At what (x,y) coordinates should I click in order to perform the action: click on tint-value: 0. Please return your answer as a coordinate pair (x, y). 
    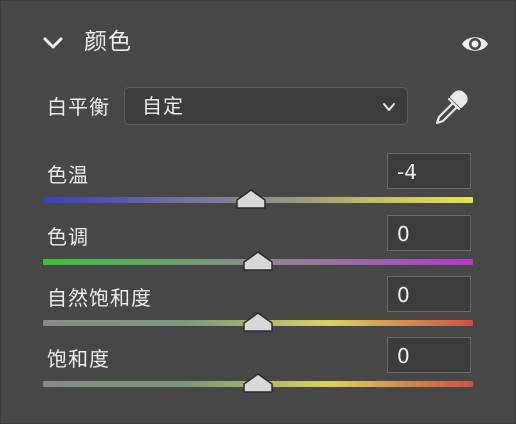
    Looking at the image, I should click on (403, 234).